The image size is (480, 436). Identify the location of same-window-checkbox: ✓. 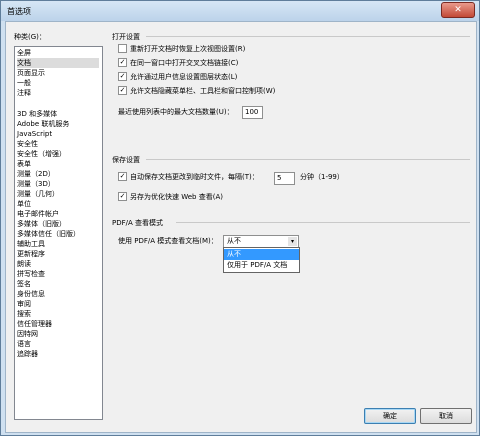
(122, 62).